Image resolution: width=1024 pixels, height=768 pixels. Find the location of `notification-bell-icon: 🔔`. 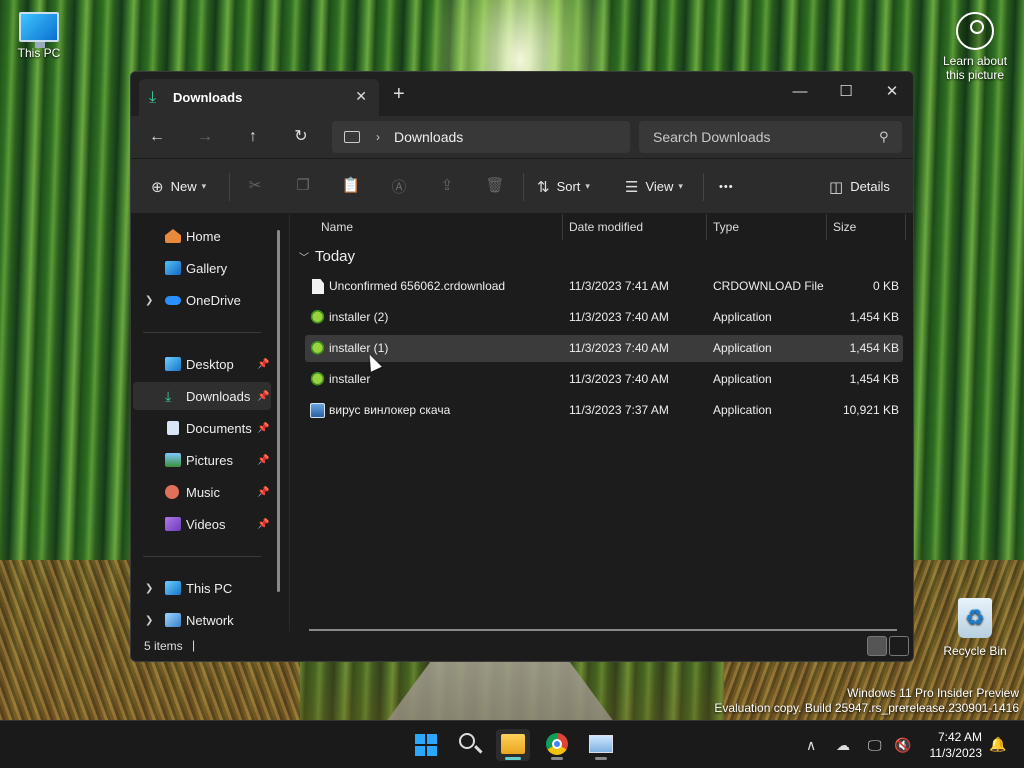

notification-bell-icon: 🔔 is located at coordinates (997, 744).